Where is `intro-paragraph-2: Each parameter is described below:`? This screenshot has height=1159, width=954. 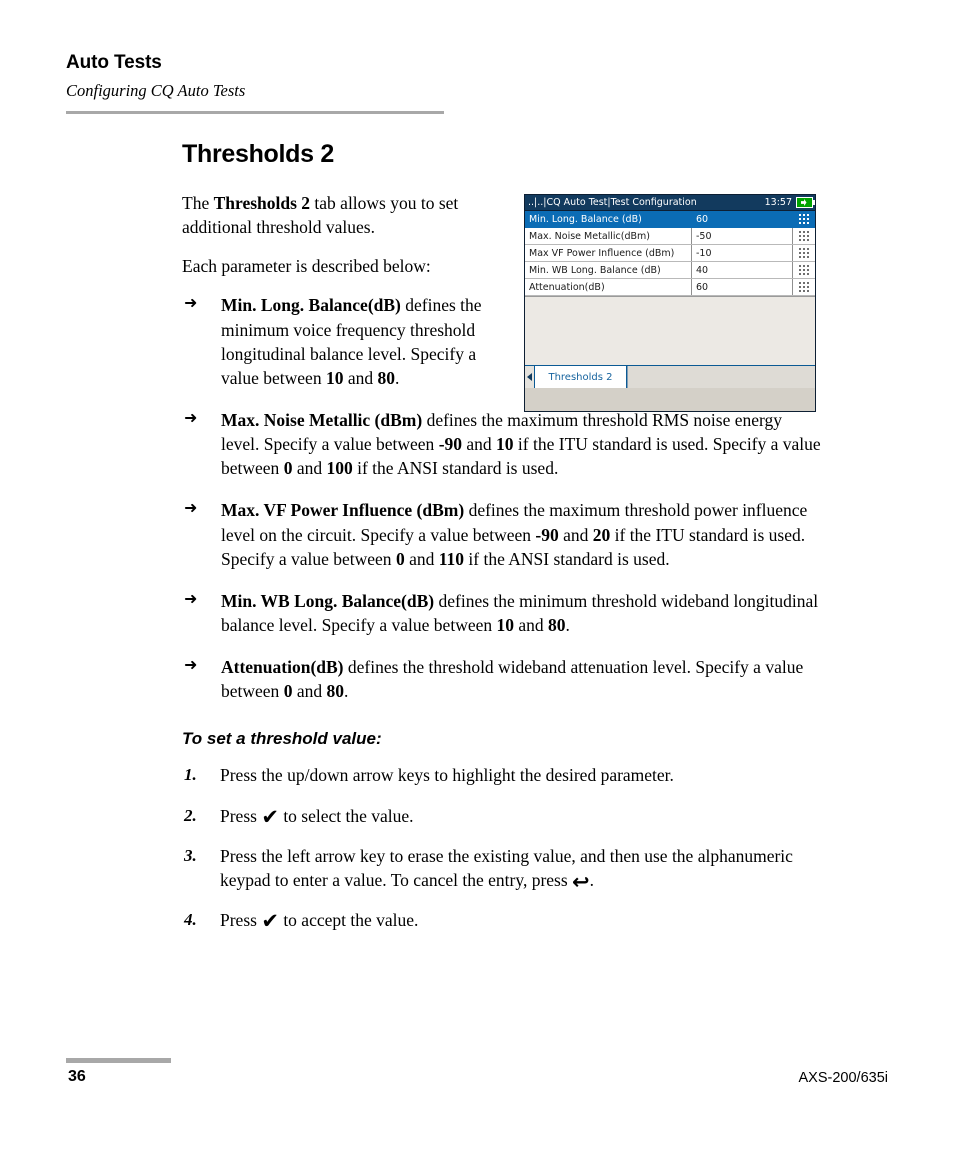 intro-paragraph-2: Each parameter is described below: is located at coordinates (306, 266).